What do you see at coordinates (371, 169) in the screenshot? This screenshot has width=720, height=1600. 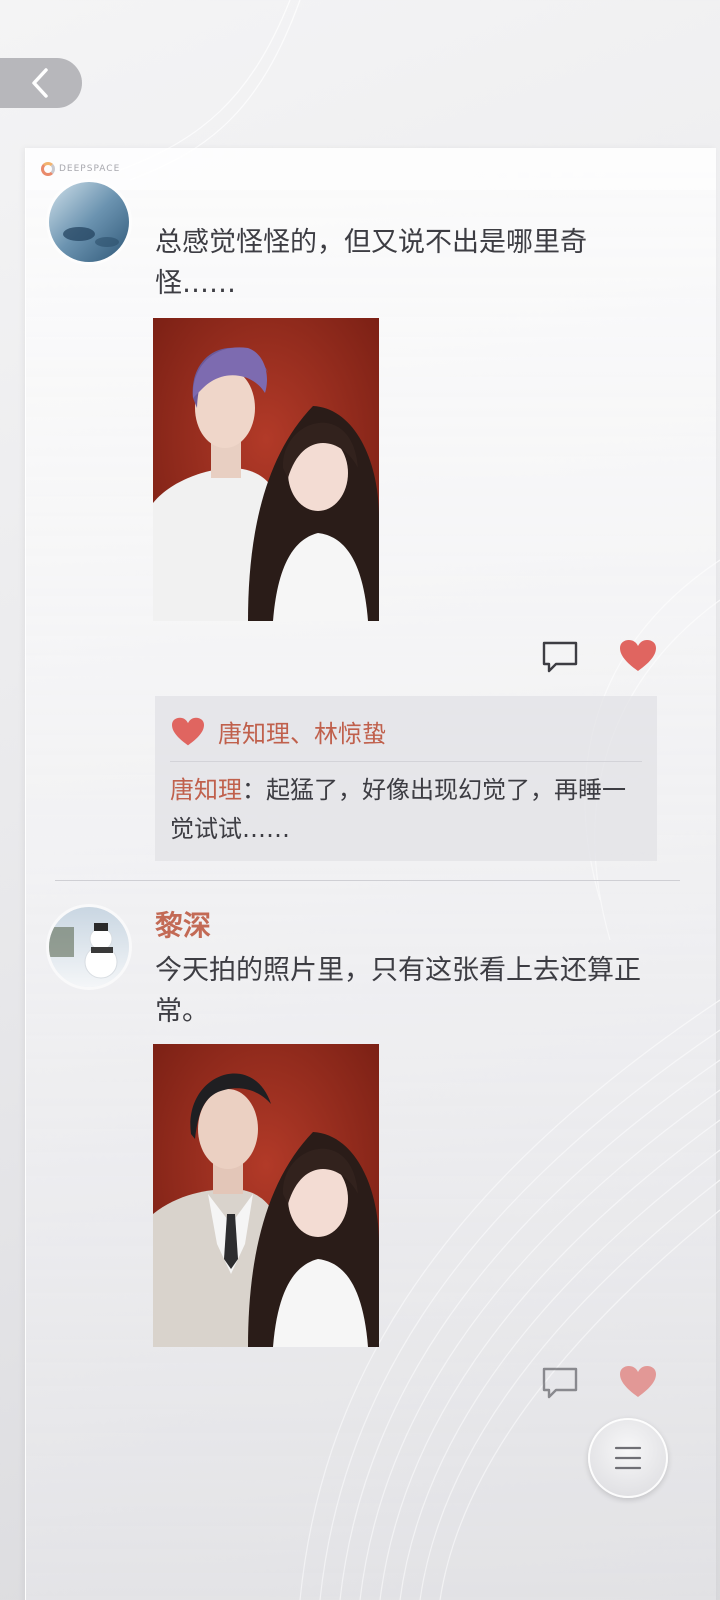 I see `panel-header: DEEPSPACE` at bounding box center [371, 169].